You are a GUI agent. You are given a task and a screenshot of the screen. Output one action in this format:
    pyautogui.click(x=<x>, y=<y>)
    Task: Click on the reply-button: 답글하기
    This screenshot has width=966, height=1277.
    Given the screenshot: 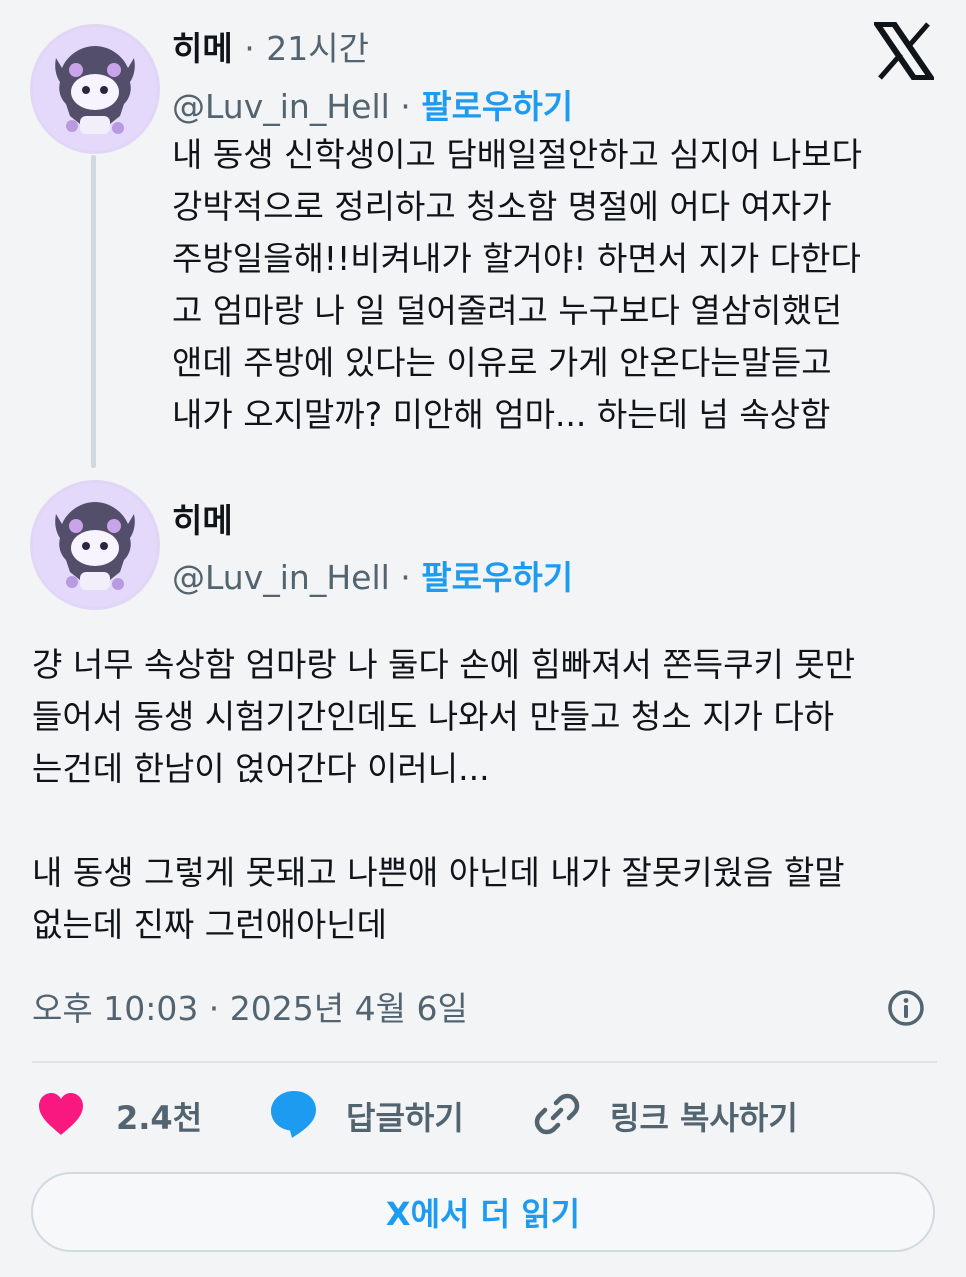 What is the action you would take?
    pyautogui.click(x=366, y=1116)
    